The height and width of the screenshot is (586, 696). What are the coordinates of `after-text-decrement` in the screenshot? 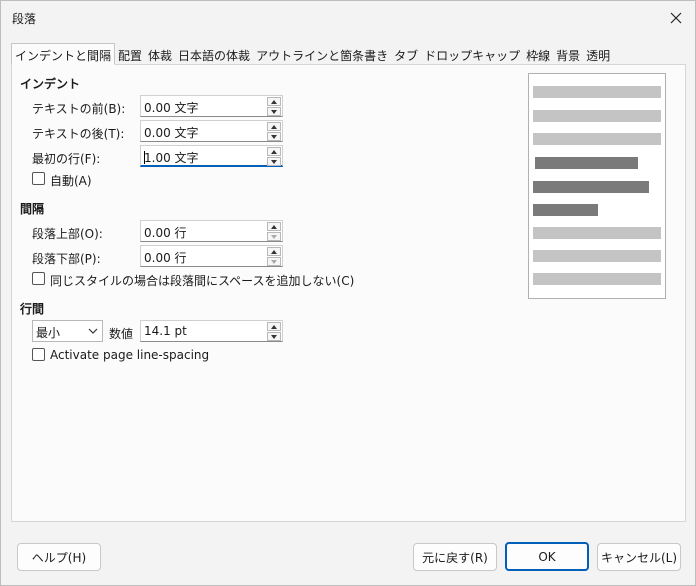 It's located at (274, 136).